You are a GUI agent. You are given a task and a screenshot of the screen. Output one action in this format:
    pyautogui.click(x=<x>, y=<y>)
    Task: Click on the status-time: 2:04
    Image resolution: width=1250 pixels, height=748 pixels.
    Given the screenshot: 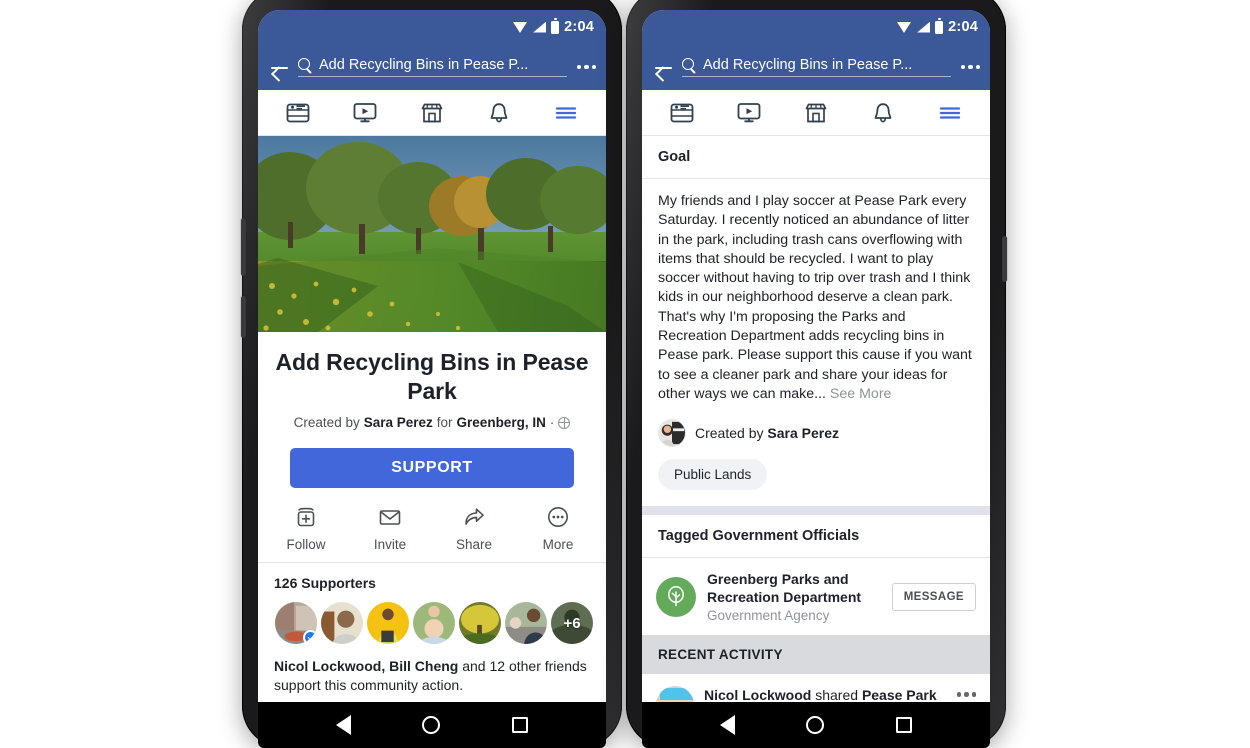 What is the action you would take?
    pyautogui.click(x=963, y=27)
    